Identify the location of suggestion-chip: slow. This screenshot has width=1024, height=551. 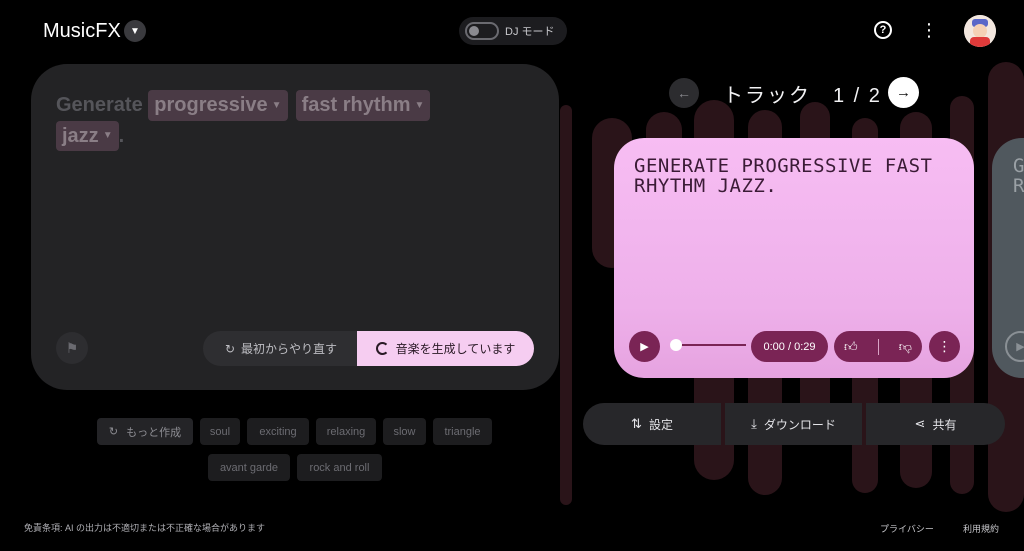
(404, 431).